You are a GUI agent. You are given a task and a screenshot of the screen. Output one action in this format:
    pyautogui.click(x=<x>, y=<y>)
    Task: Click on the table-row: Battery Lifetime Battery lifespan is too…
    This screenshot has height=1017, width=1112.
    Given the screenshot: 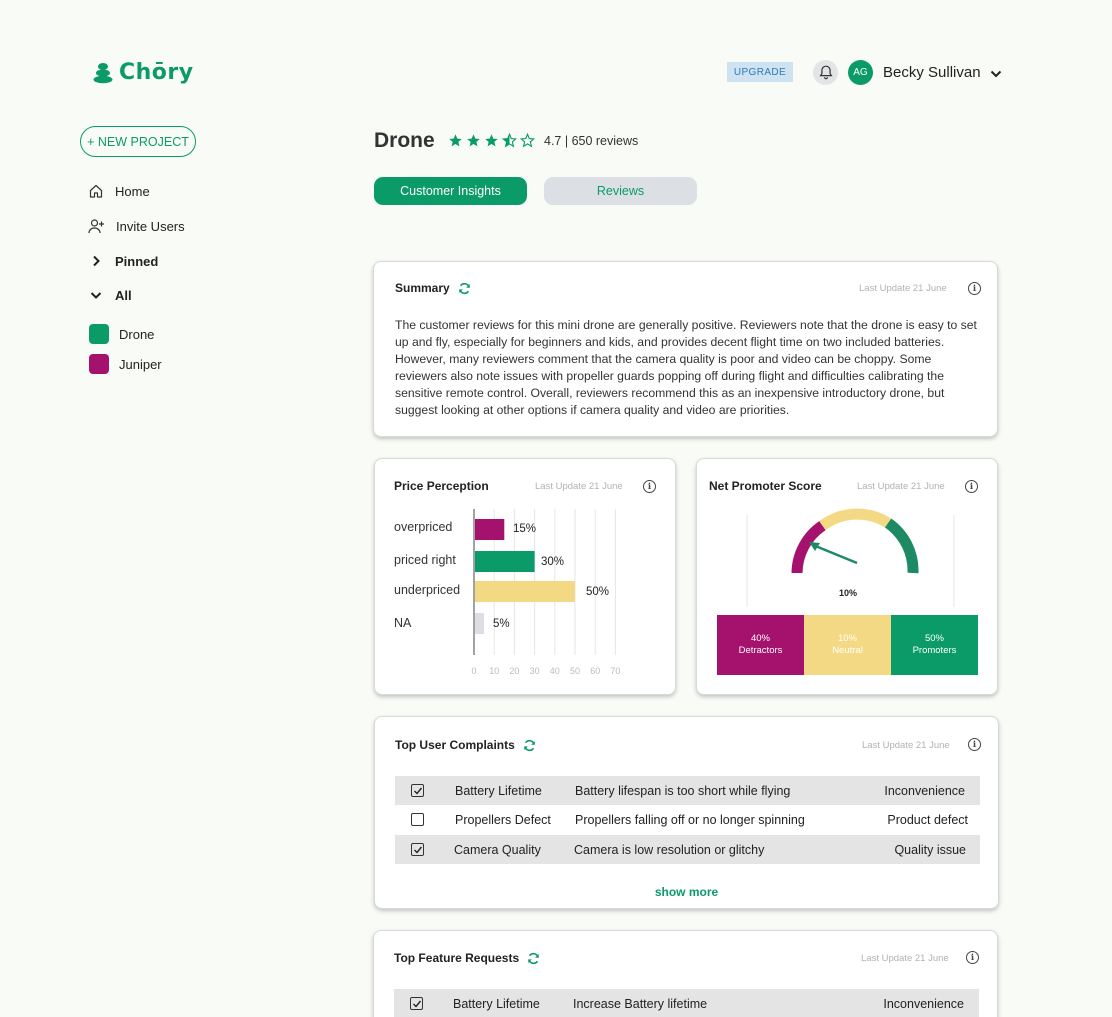 What is the action you would take?
    pyautogui.click(x=687, y=790)
    